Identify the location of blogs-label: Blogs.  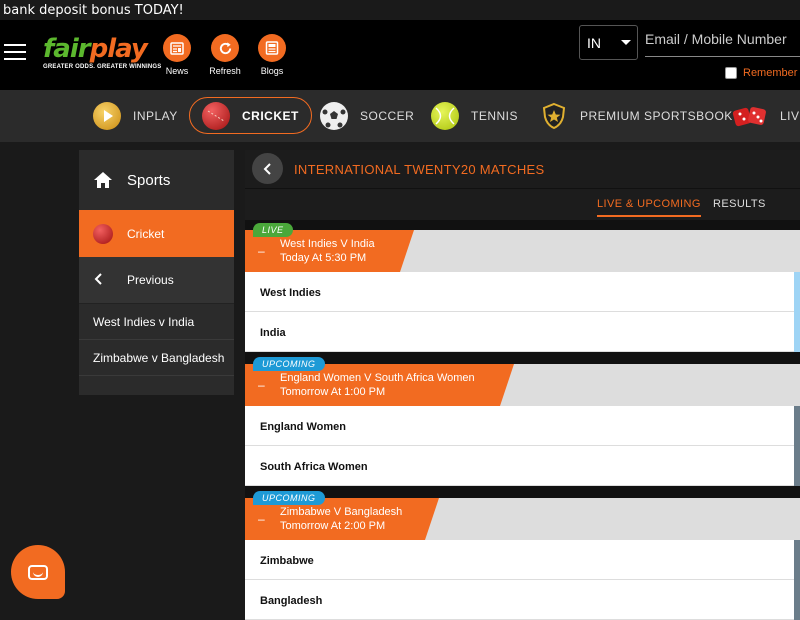
(272, 71).